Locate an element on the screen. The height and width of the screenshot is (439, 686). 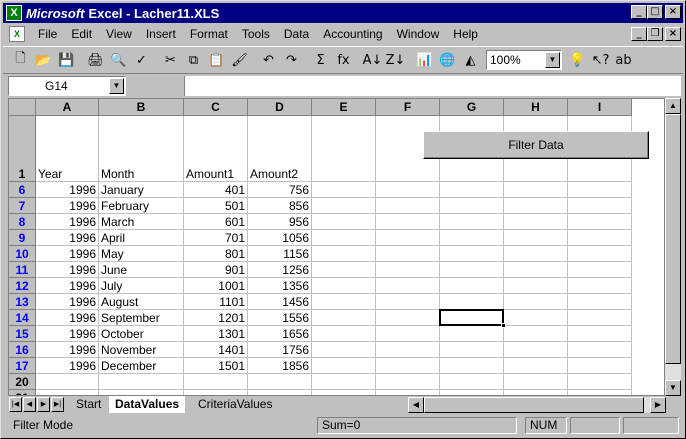
tip-wizard-icon: 💡 is located at coordinates (577, 60).